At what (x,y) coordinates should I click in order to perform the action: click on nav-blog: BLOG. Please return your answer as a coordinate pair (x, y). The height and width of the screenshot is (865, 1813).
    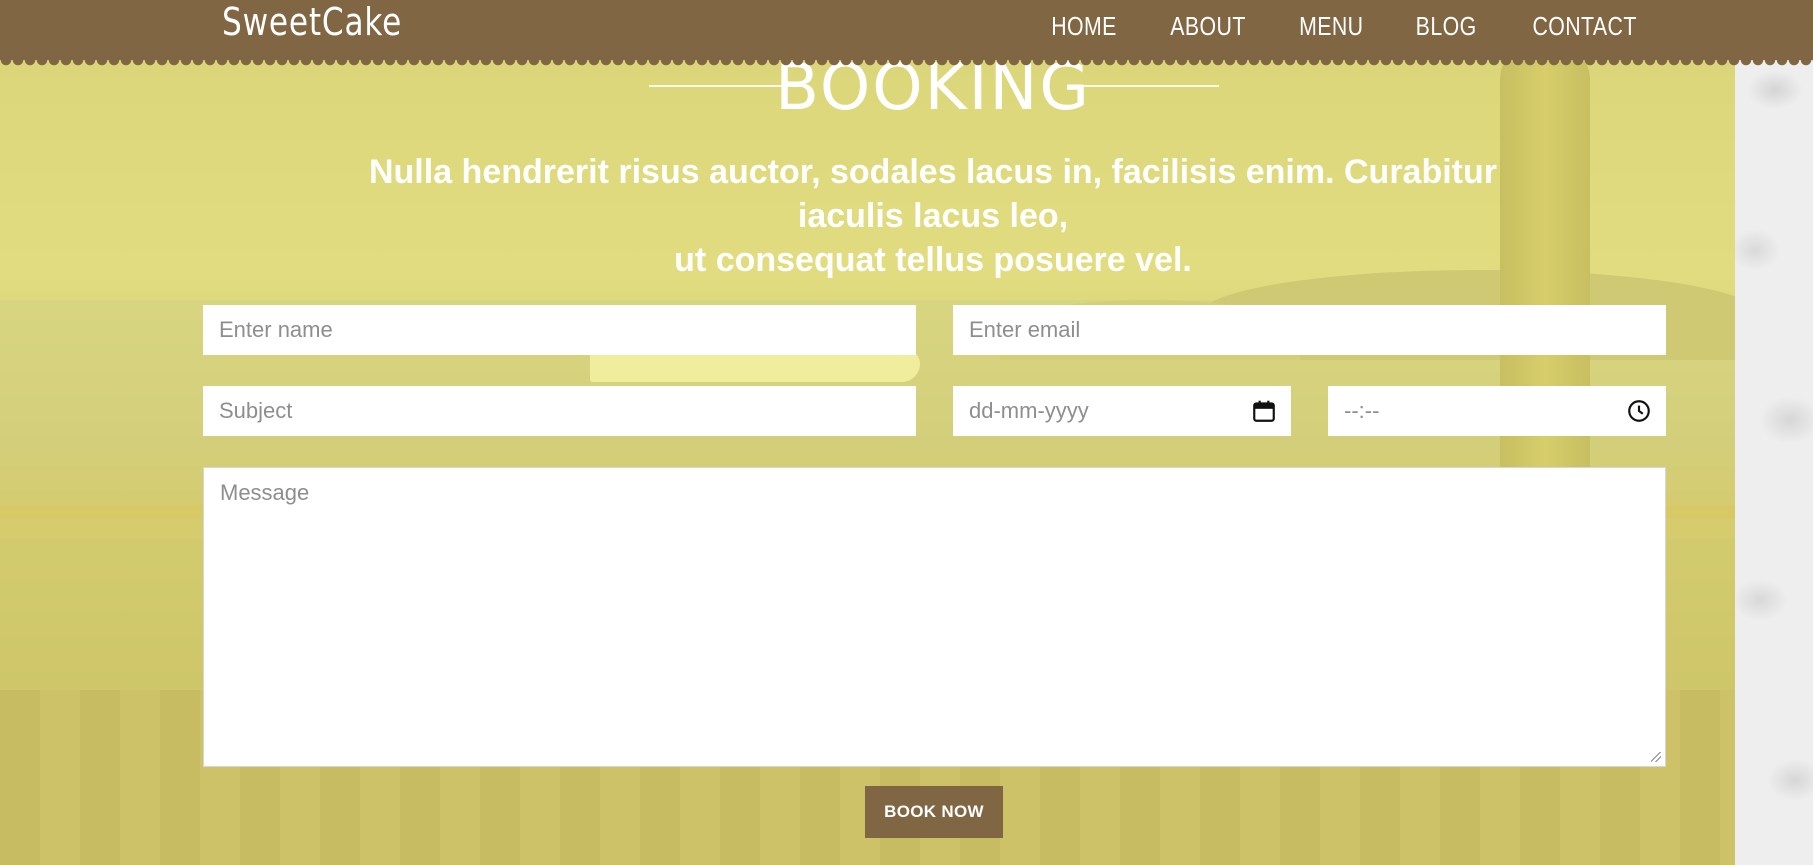
    Looking at the image, I should click on (1445, 26).